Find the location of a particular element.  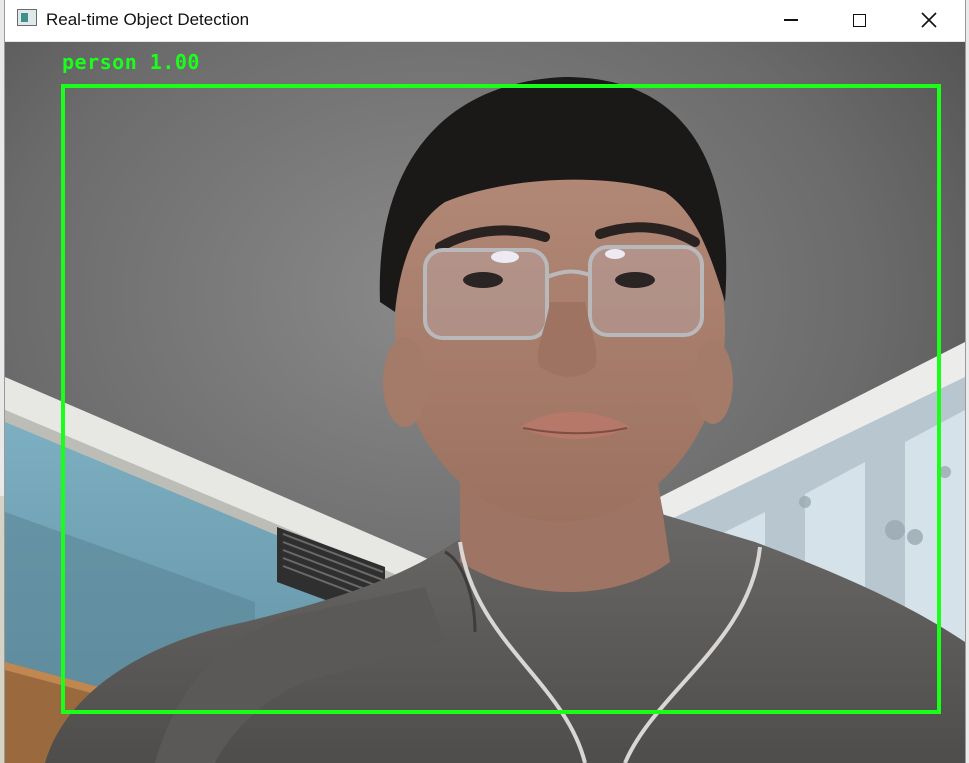

window-title: Real-time Object Detection is located at coordinates (148, 19).